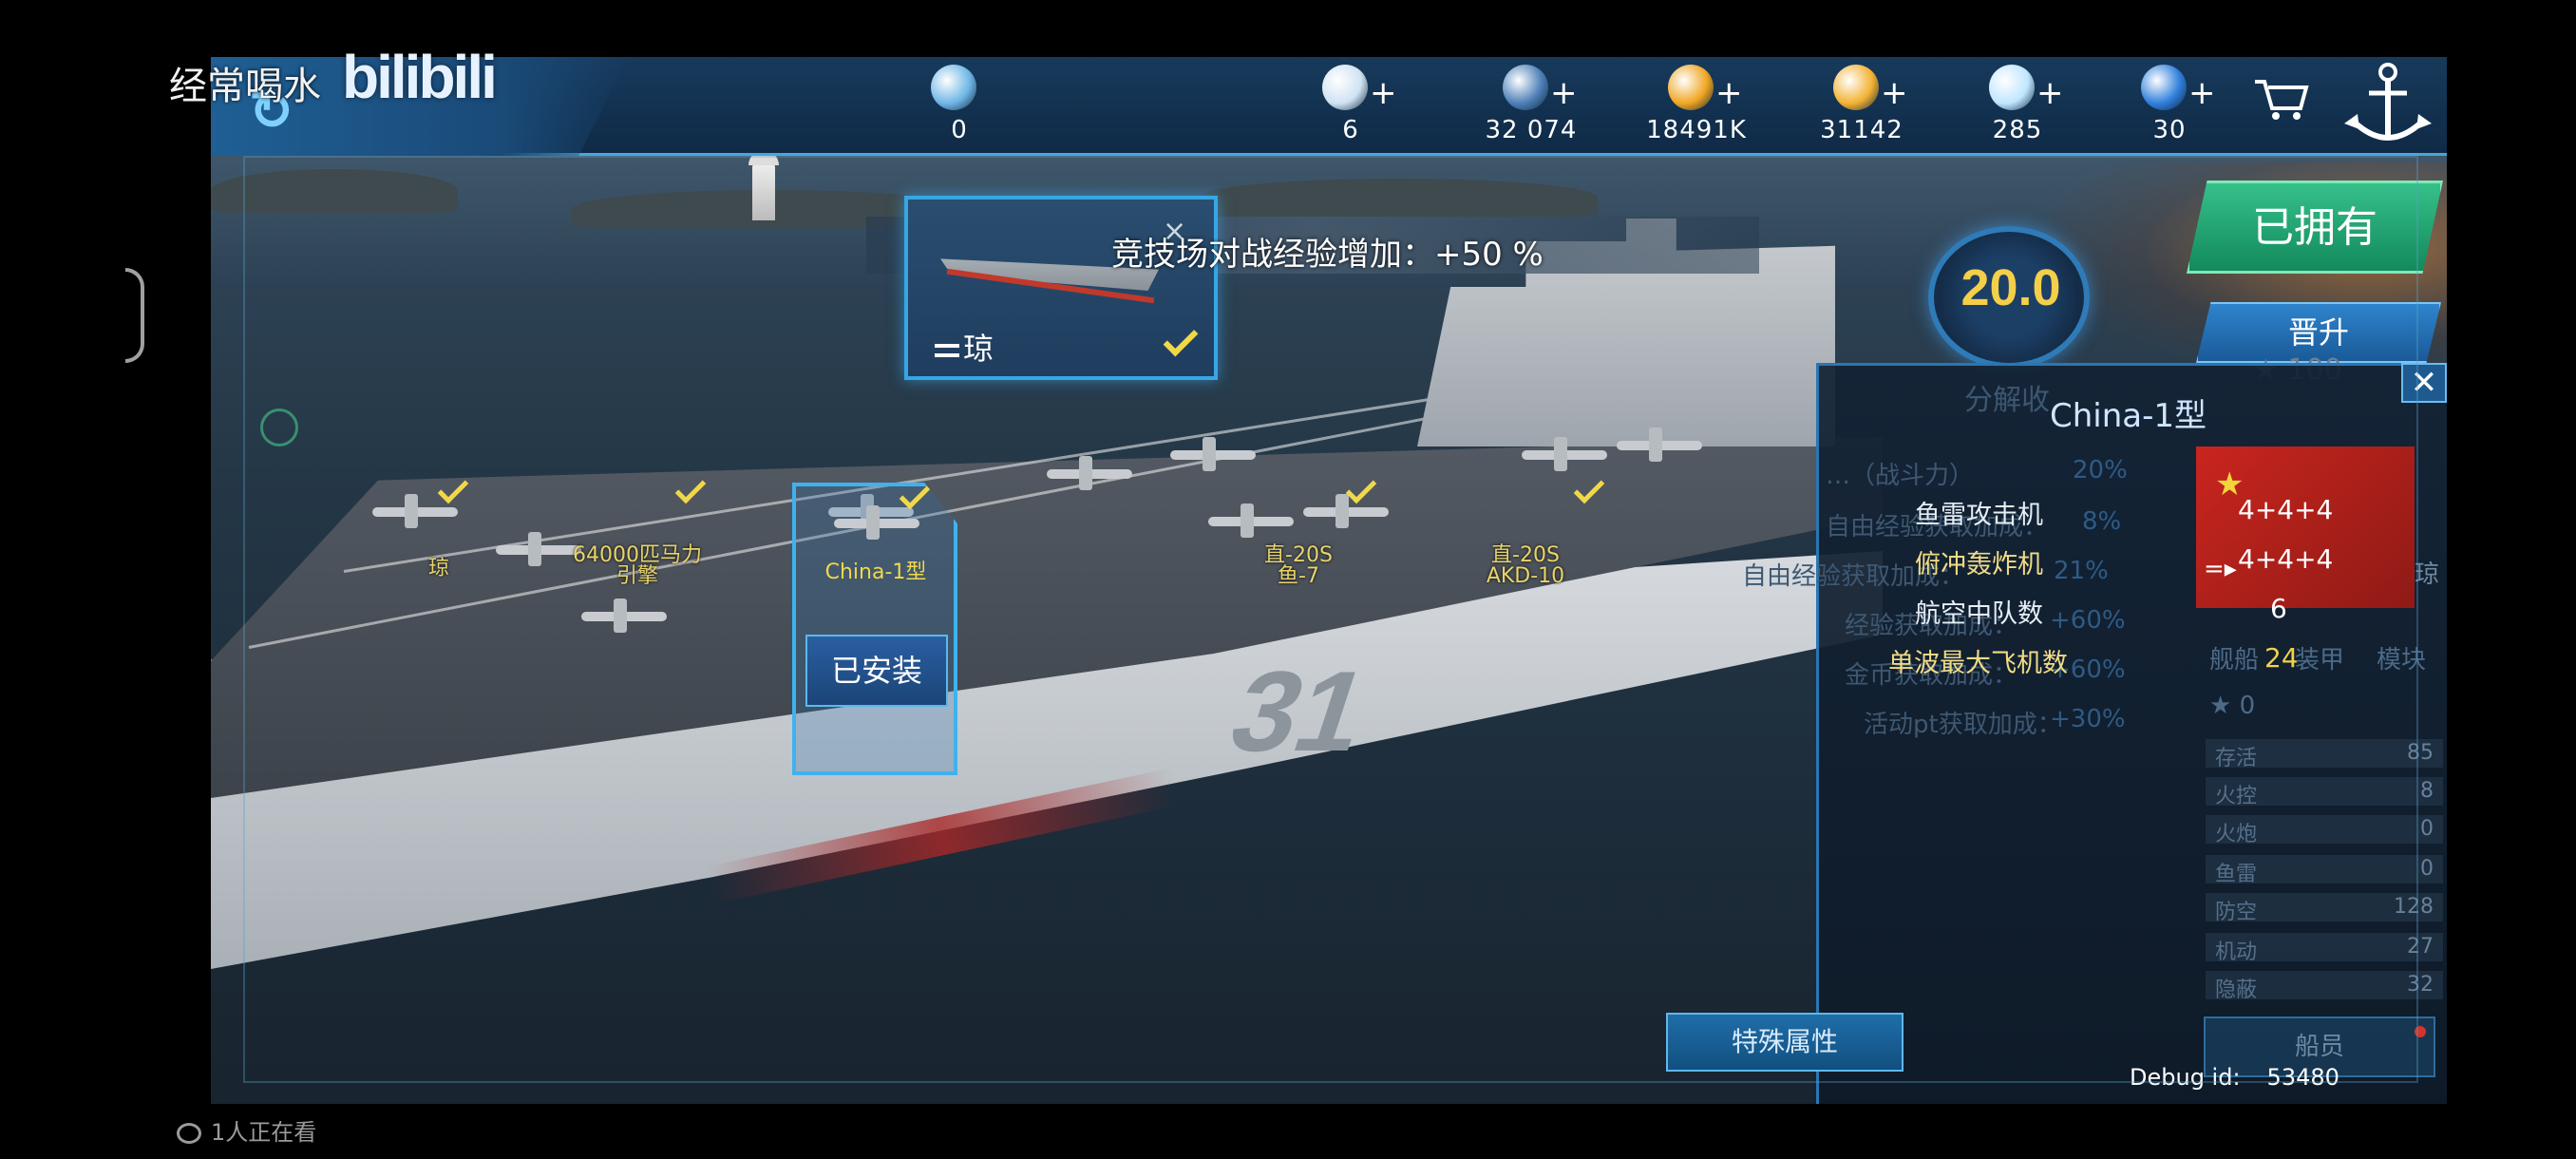 The width and height of the screenshot is (2576, 1159). I want to click on resource-heart: +6, so click(1351, 108).